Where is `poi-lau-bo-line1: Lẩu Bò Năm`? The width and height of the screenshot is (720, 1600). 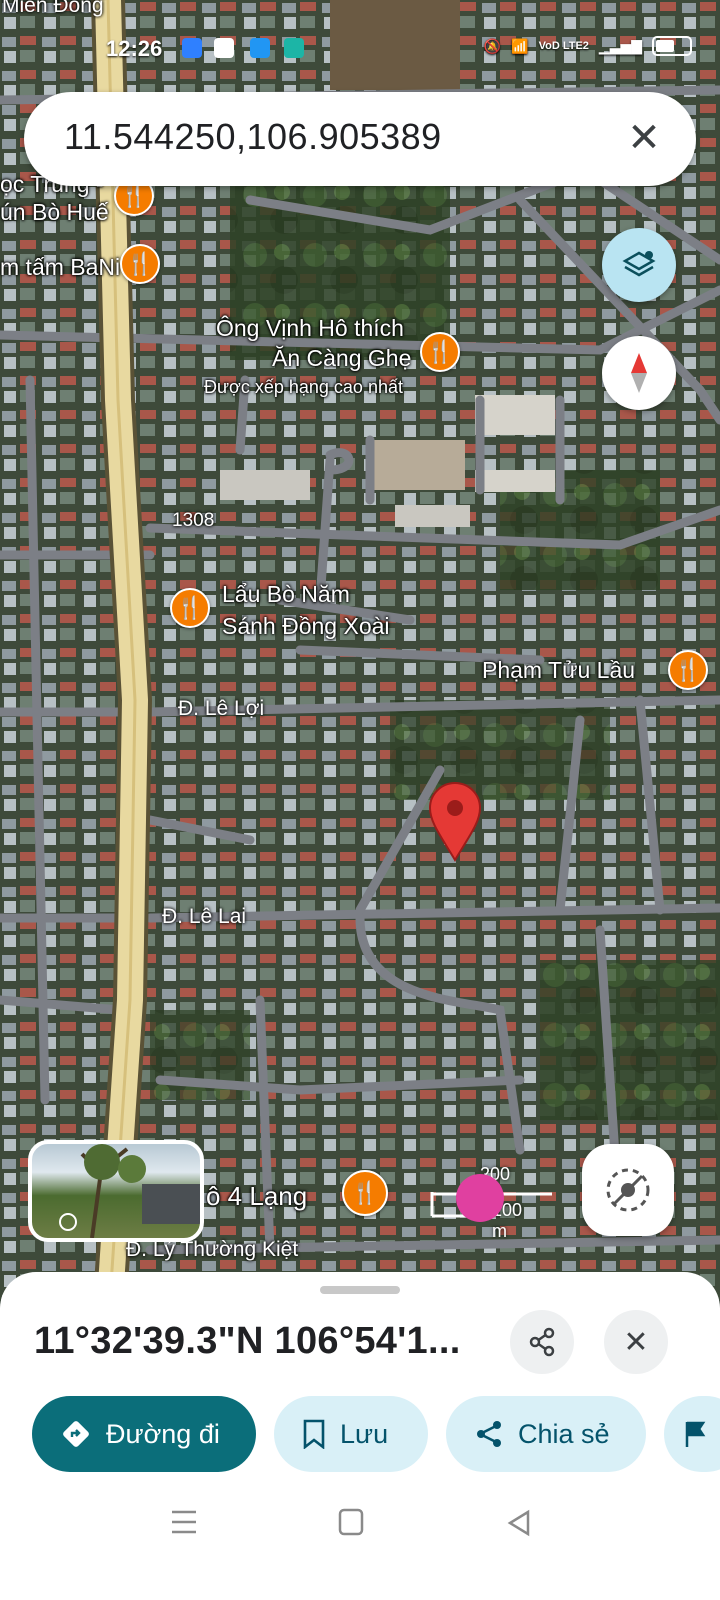
poi-lau-bo-line1: Lẩu Bò Năm is located at coordinates (286, 594).